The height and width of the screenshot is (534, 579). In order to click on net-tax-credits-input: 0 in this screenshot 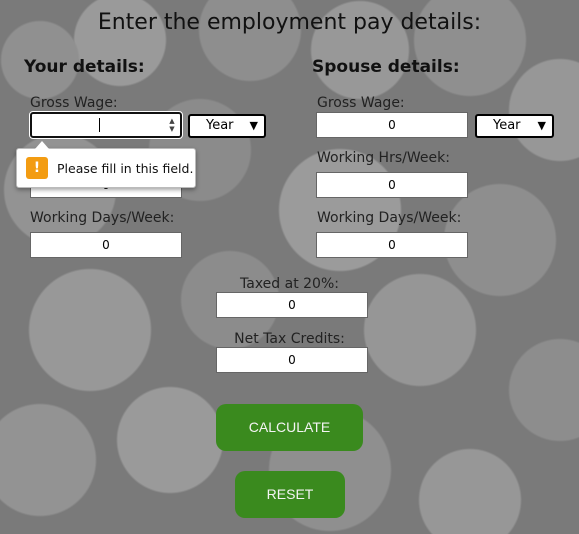, I will do `click(292, 360)`.